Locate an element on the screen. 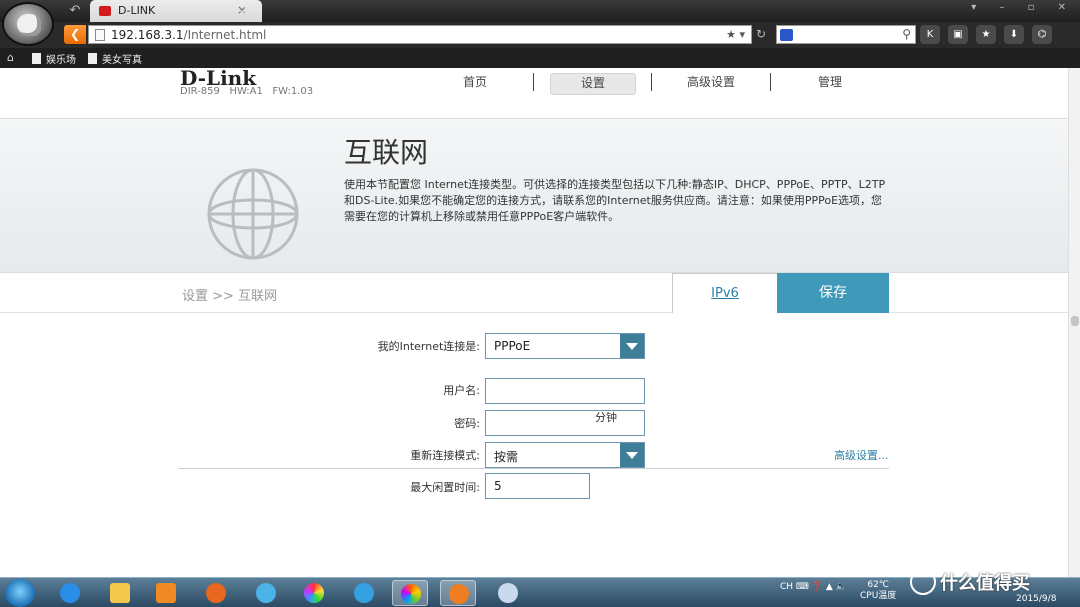 The width and height of the screenshot is (1080, 607). star-icon: ★ is located at coordinates (986, 34).